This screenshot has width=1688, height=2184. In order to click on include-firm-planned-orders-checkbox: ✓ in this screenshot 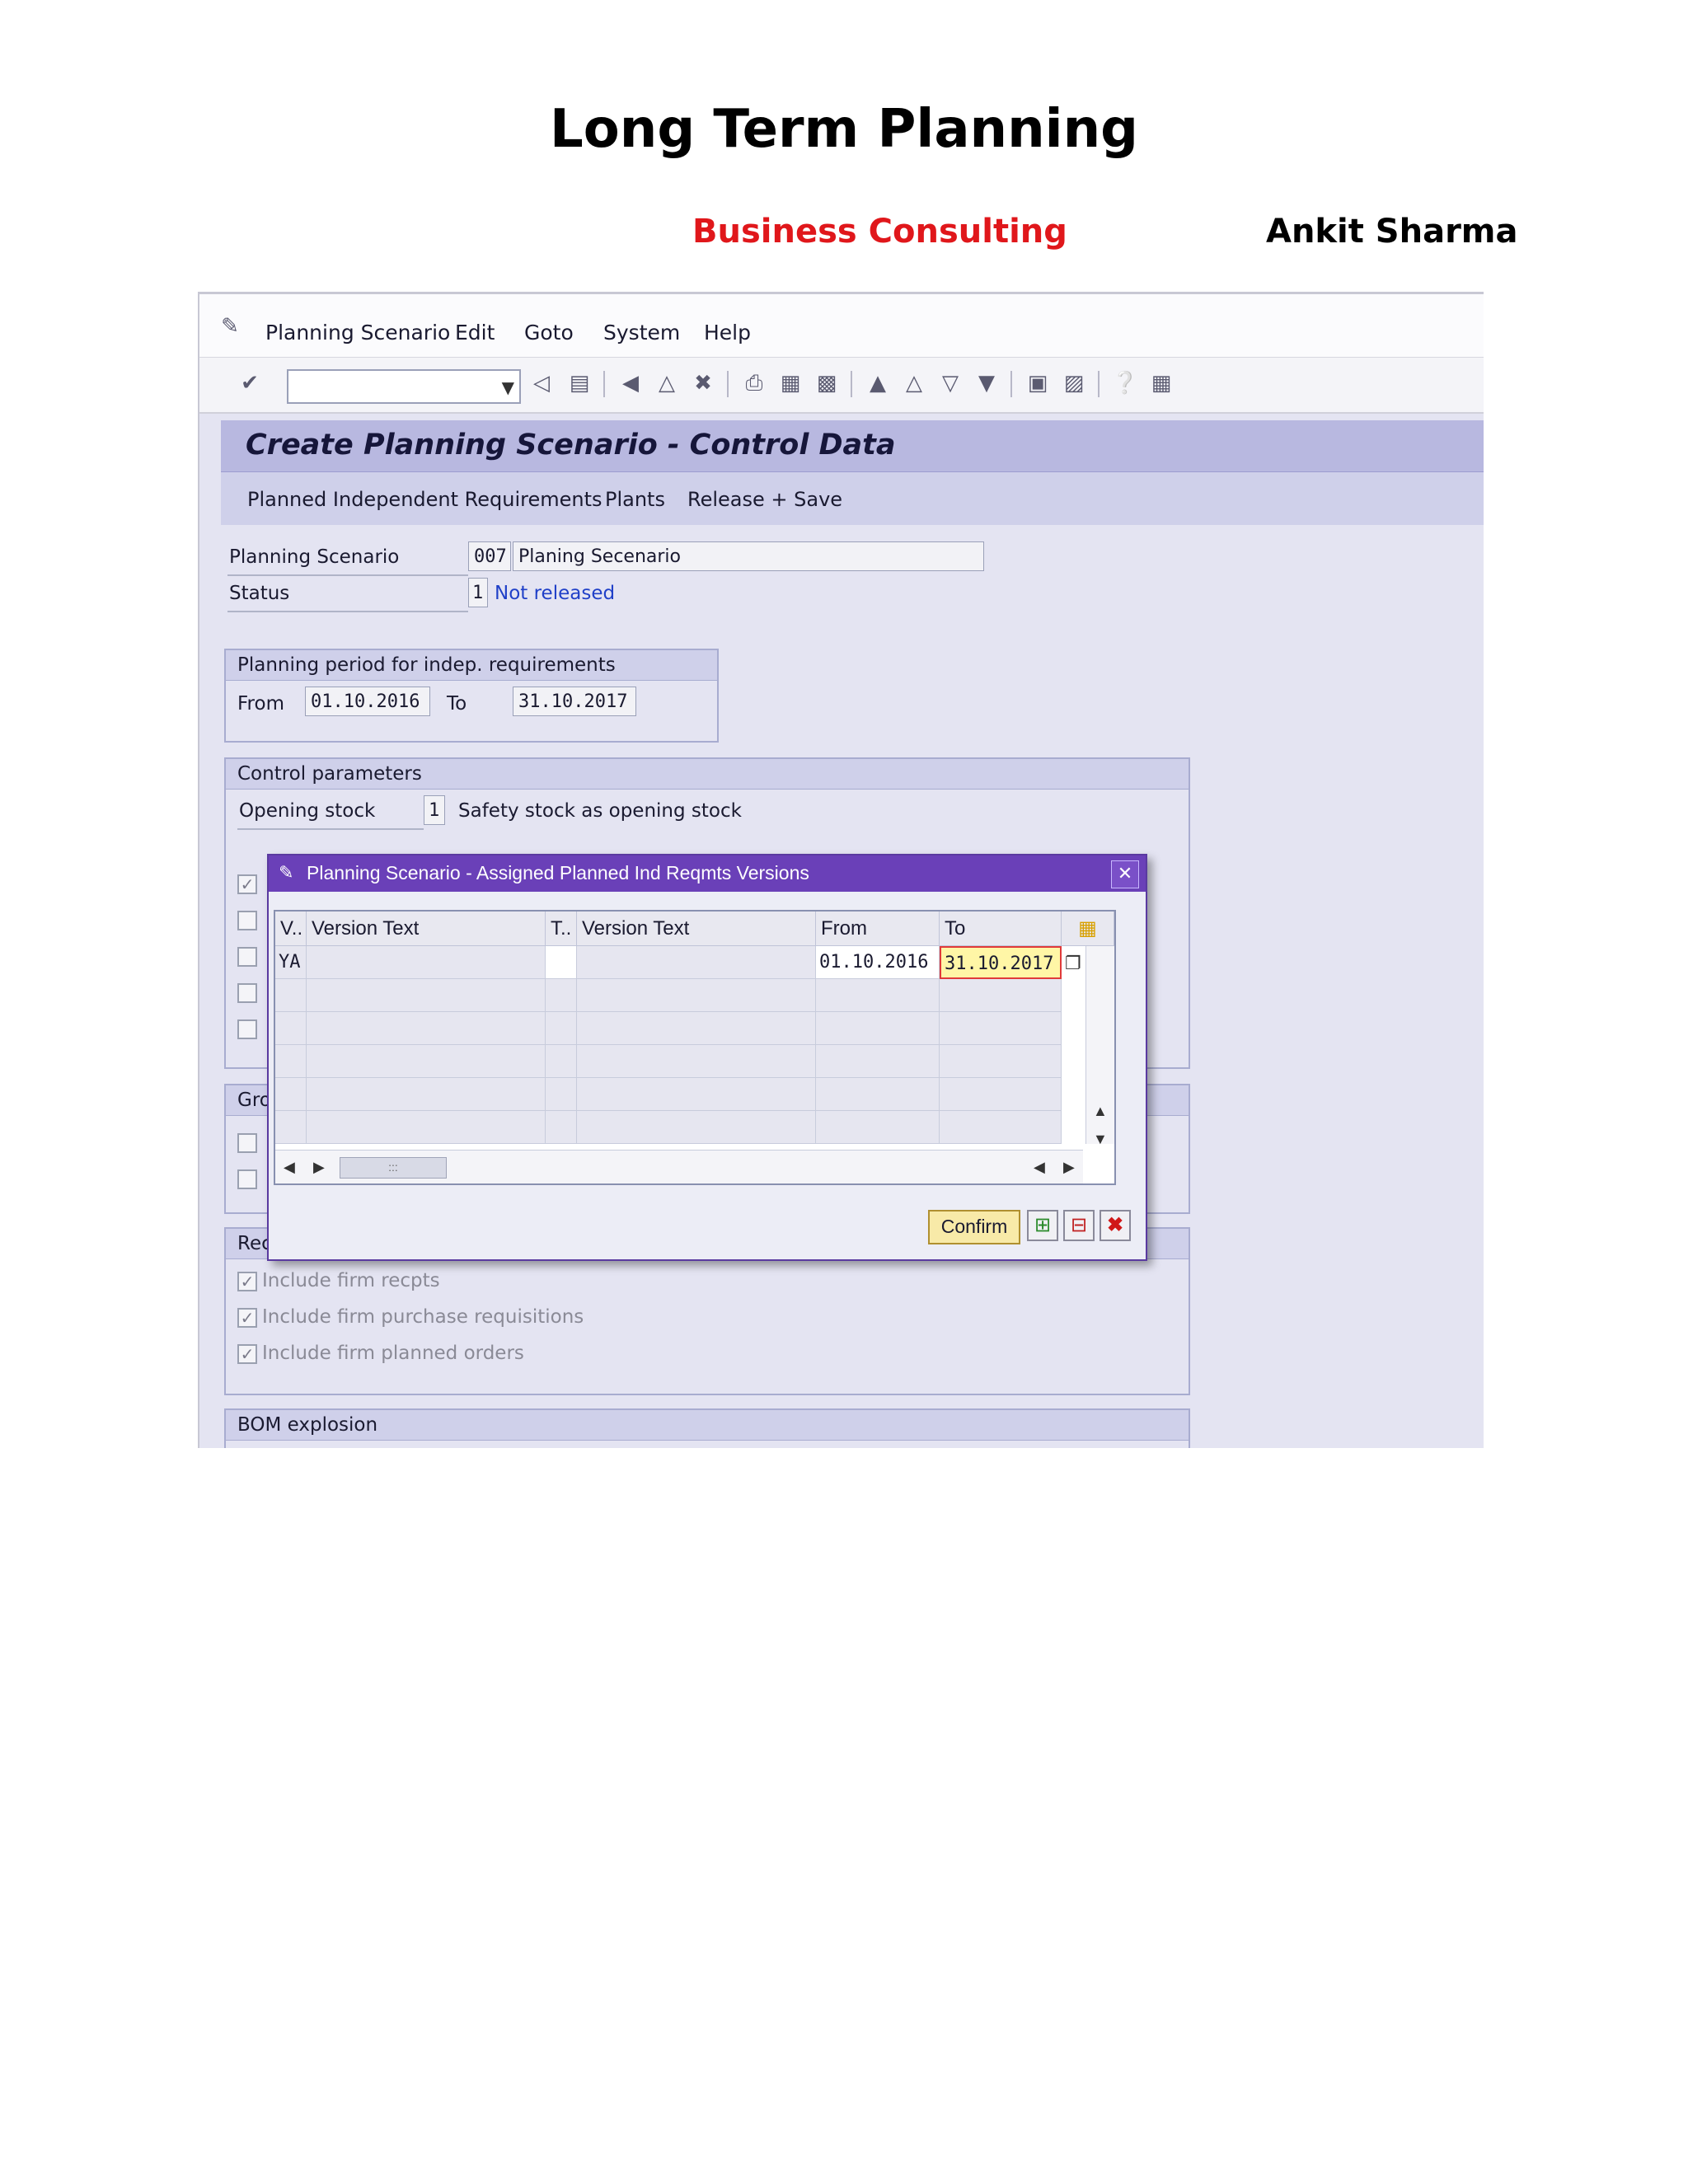, I will do `click(247, 1354)`.